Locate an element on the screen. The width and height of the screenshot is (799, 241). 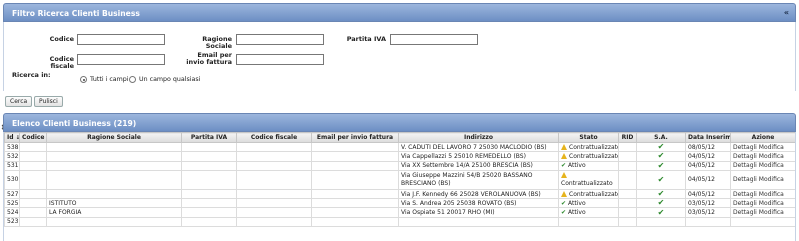
col-data-inserimento: Data Inserimento is located at coordinates (708, 137).